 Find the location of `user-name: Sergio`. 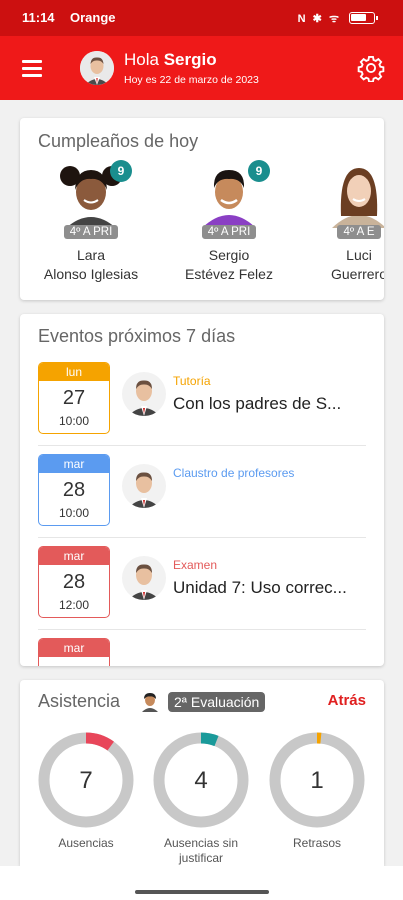

user-name: Sergio is located at coordinates (190, 59).